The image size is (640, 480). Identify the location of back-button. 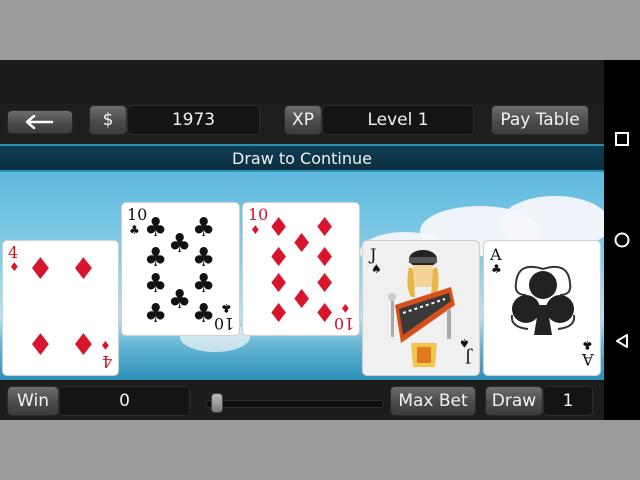
(40, 122).